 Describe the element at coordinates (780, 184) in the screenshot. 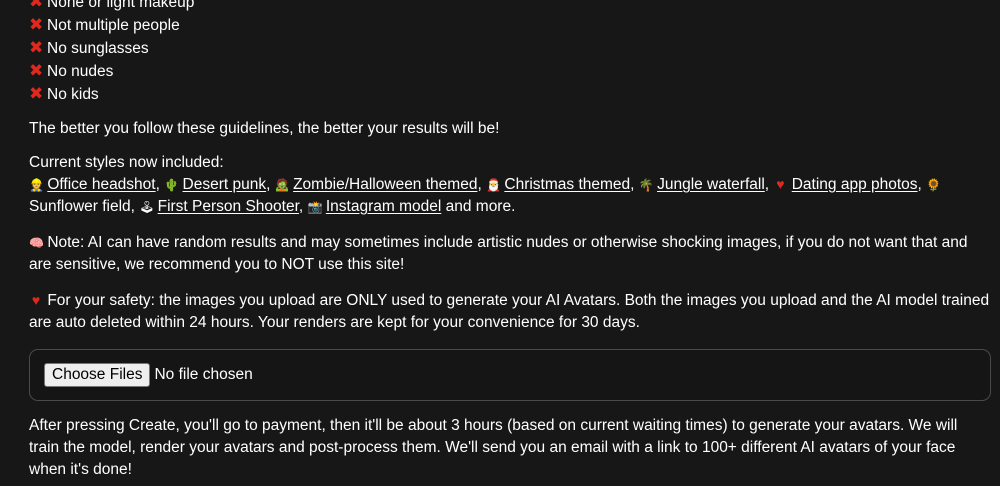

I see `heart-ribbon-icon: ♥` at that location.